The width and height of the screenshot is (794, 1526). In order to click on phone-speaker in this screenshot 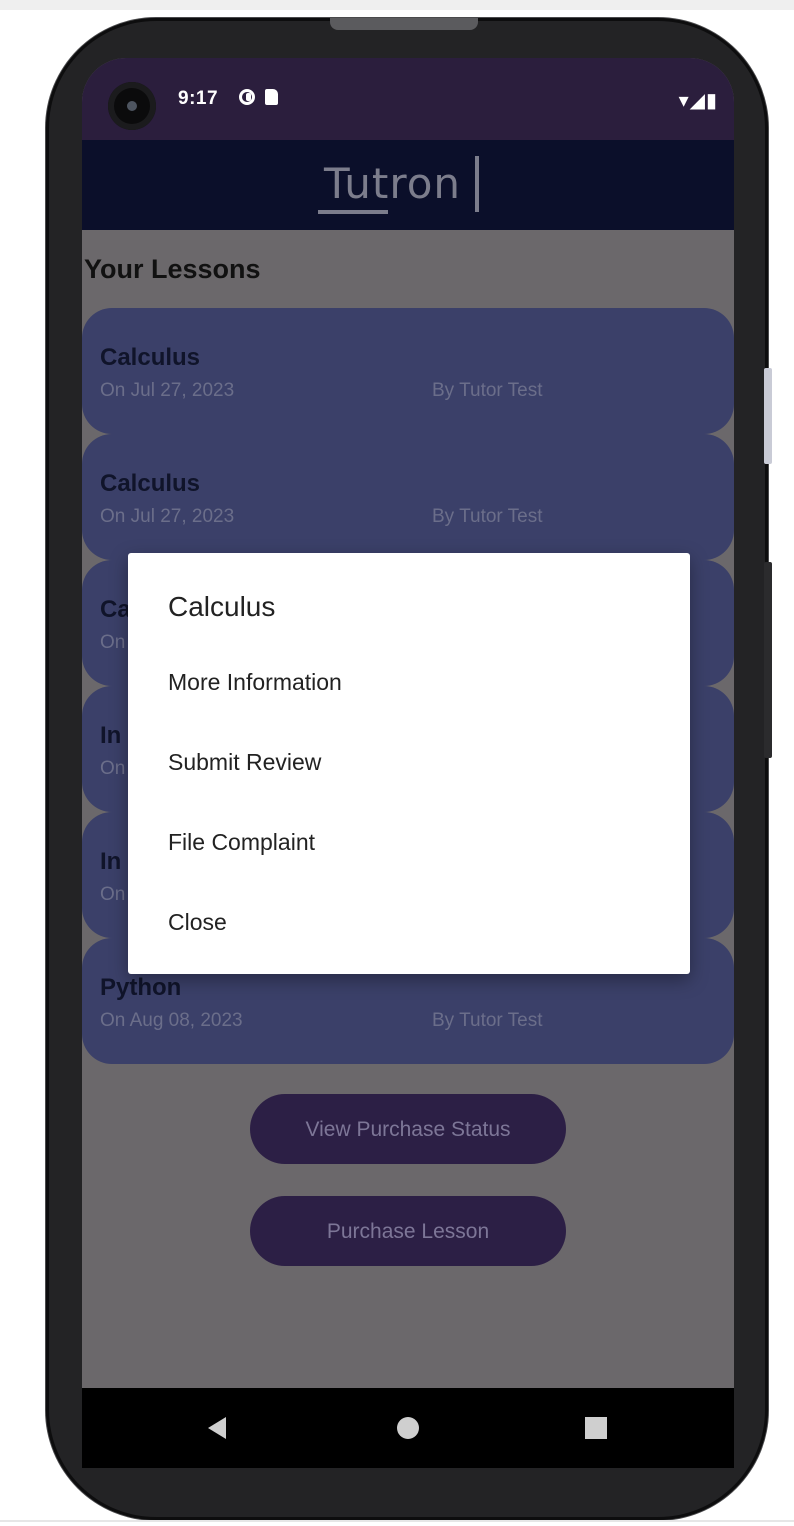, I will do `click(404, 24)`.